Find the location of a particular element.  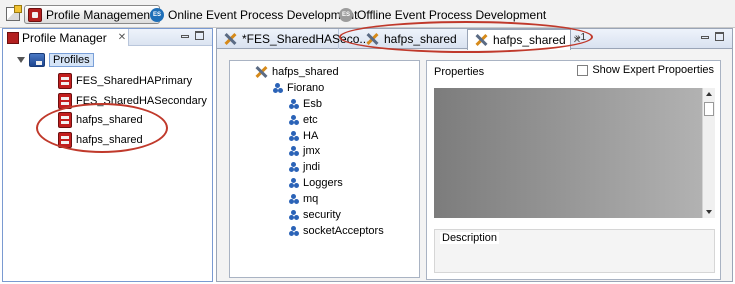

tab-profile-manager: Profile Manager ✕ is located at coordinates (66, 37).